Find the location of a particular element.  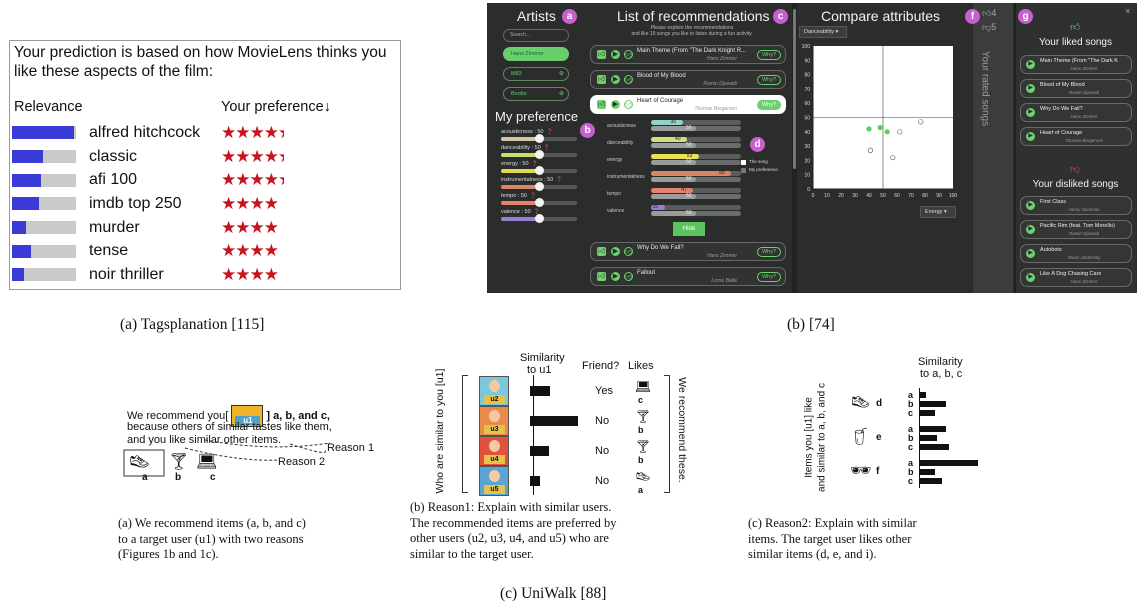

tag-label: alfred hitchcock is located at coordinates (155, 133).